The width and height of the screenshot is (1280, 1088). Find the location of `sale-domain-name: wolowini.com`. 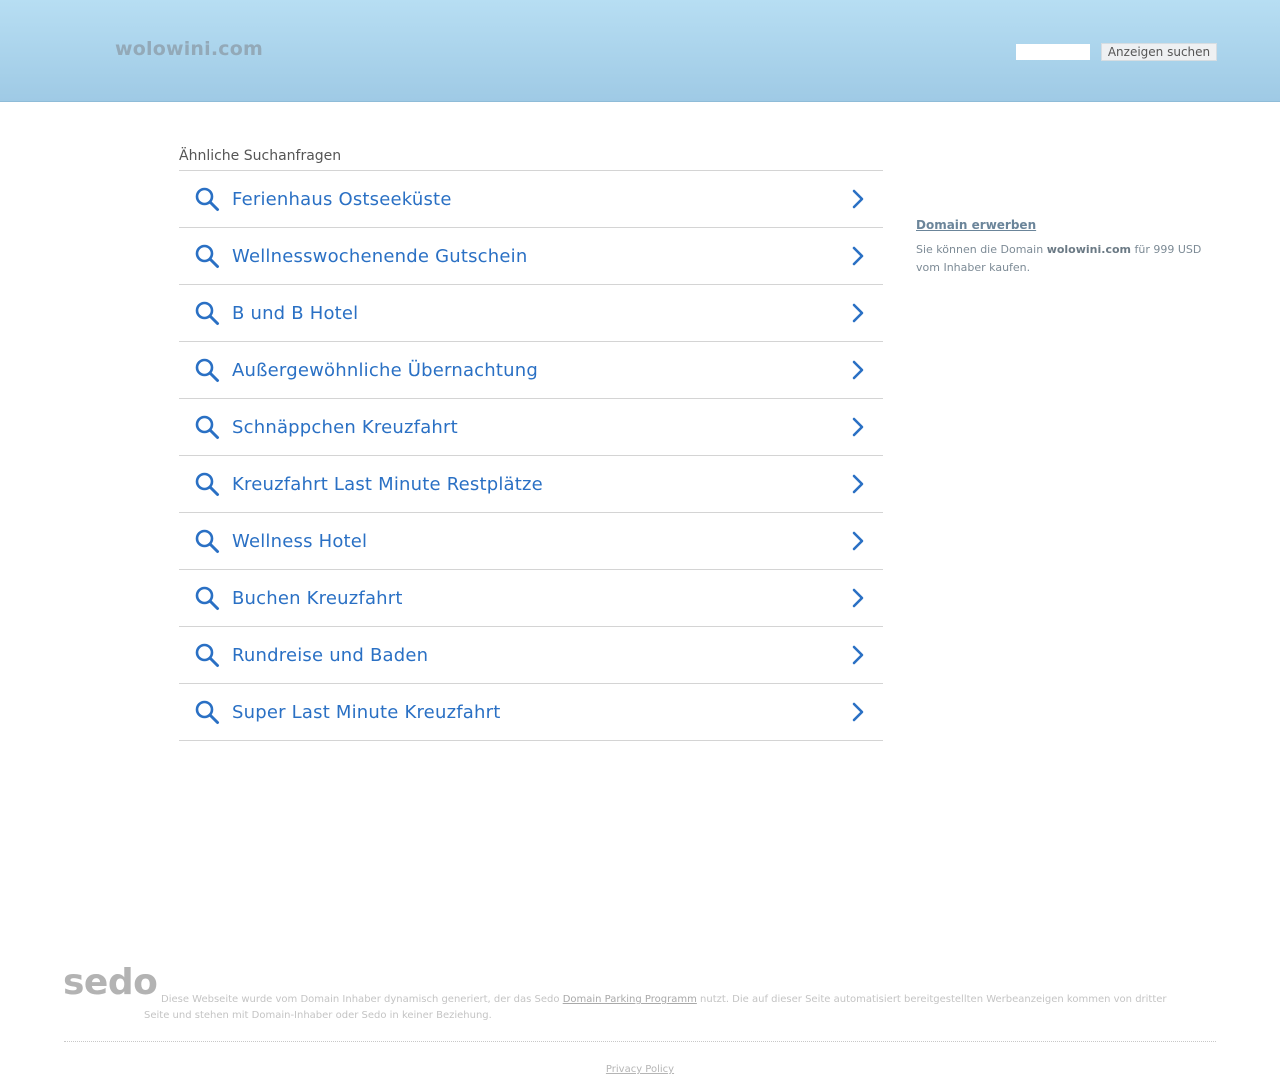

sale-domain-name: wolowini.com is located at coordinates (1088, 249).